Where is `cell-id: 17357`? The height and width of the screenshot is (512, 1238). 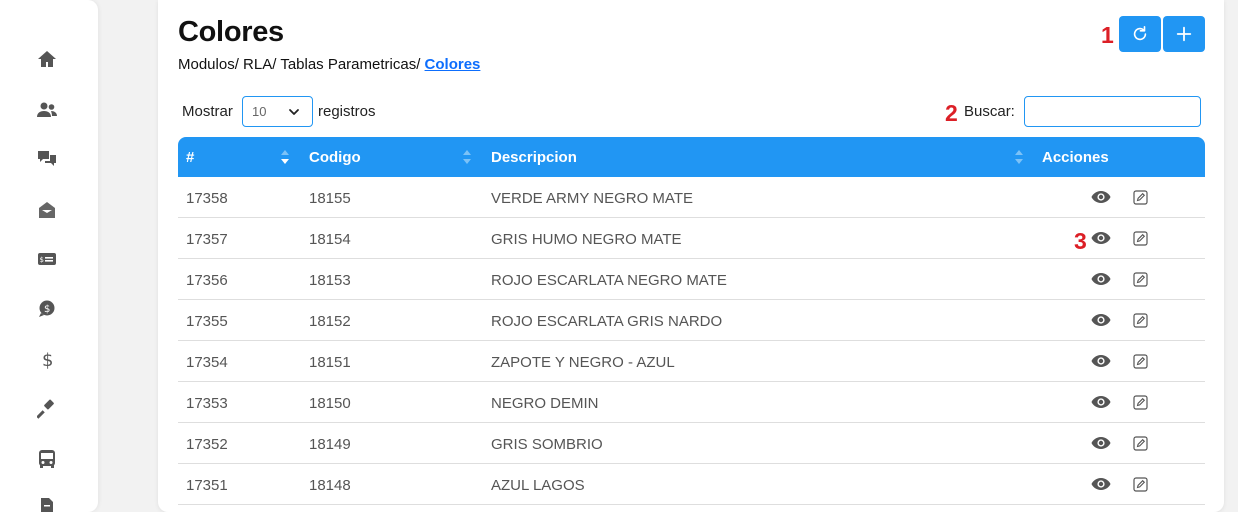 cell-id: 17357 is located at coordinates (207, 239).